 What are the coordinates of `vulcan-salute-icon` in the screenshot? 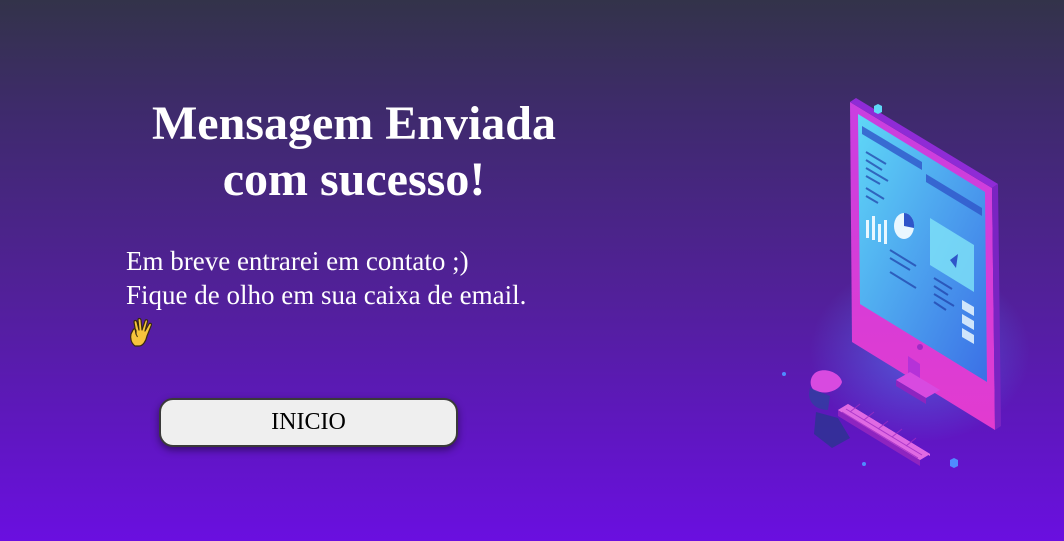 It's located at (141, 332).